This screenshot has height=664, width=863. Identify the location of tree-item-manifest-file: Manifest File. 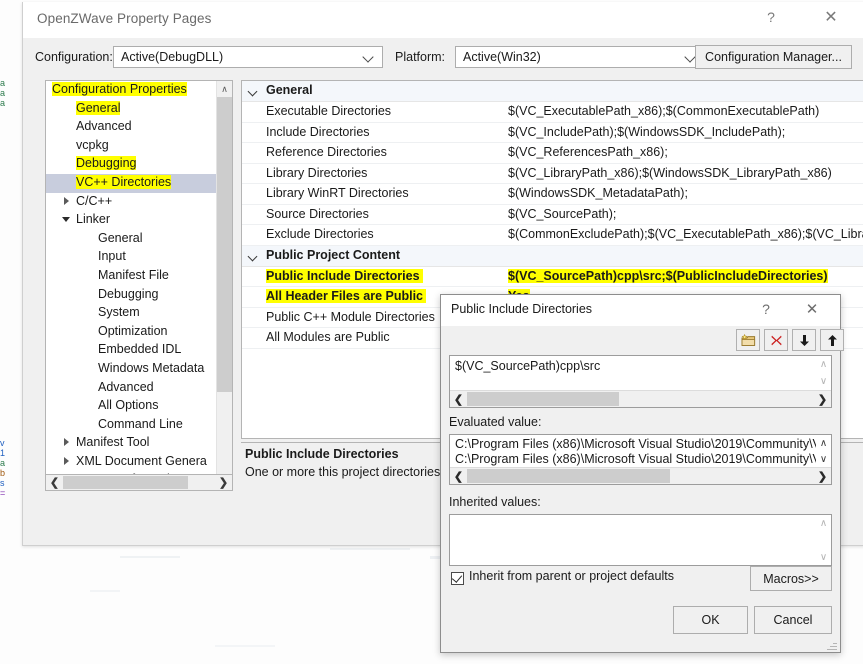
(131, 276).